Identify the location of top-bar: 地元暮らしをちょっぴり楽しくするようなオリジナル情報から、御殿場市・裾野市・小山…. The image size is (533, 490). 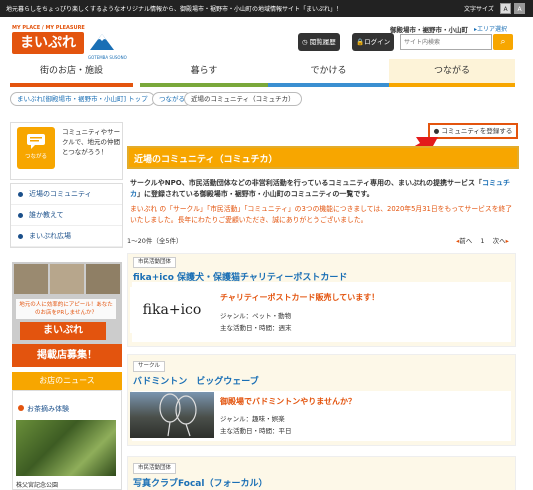
(266, 8).